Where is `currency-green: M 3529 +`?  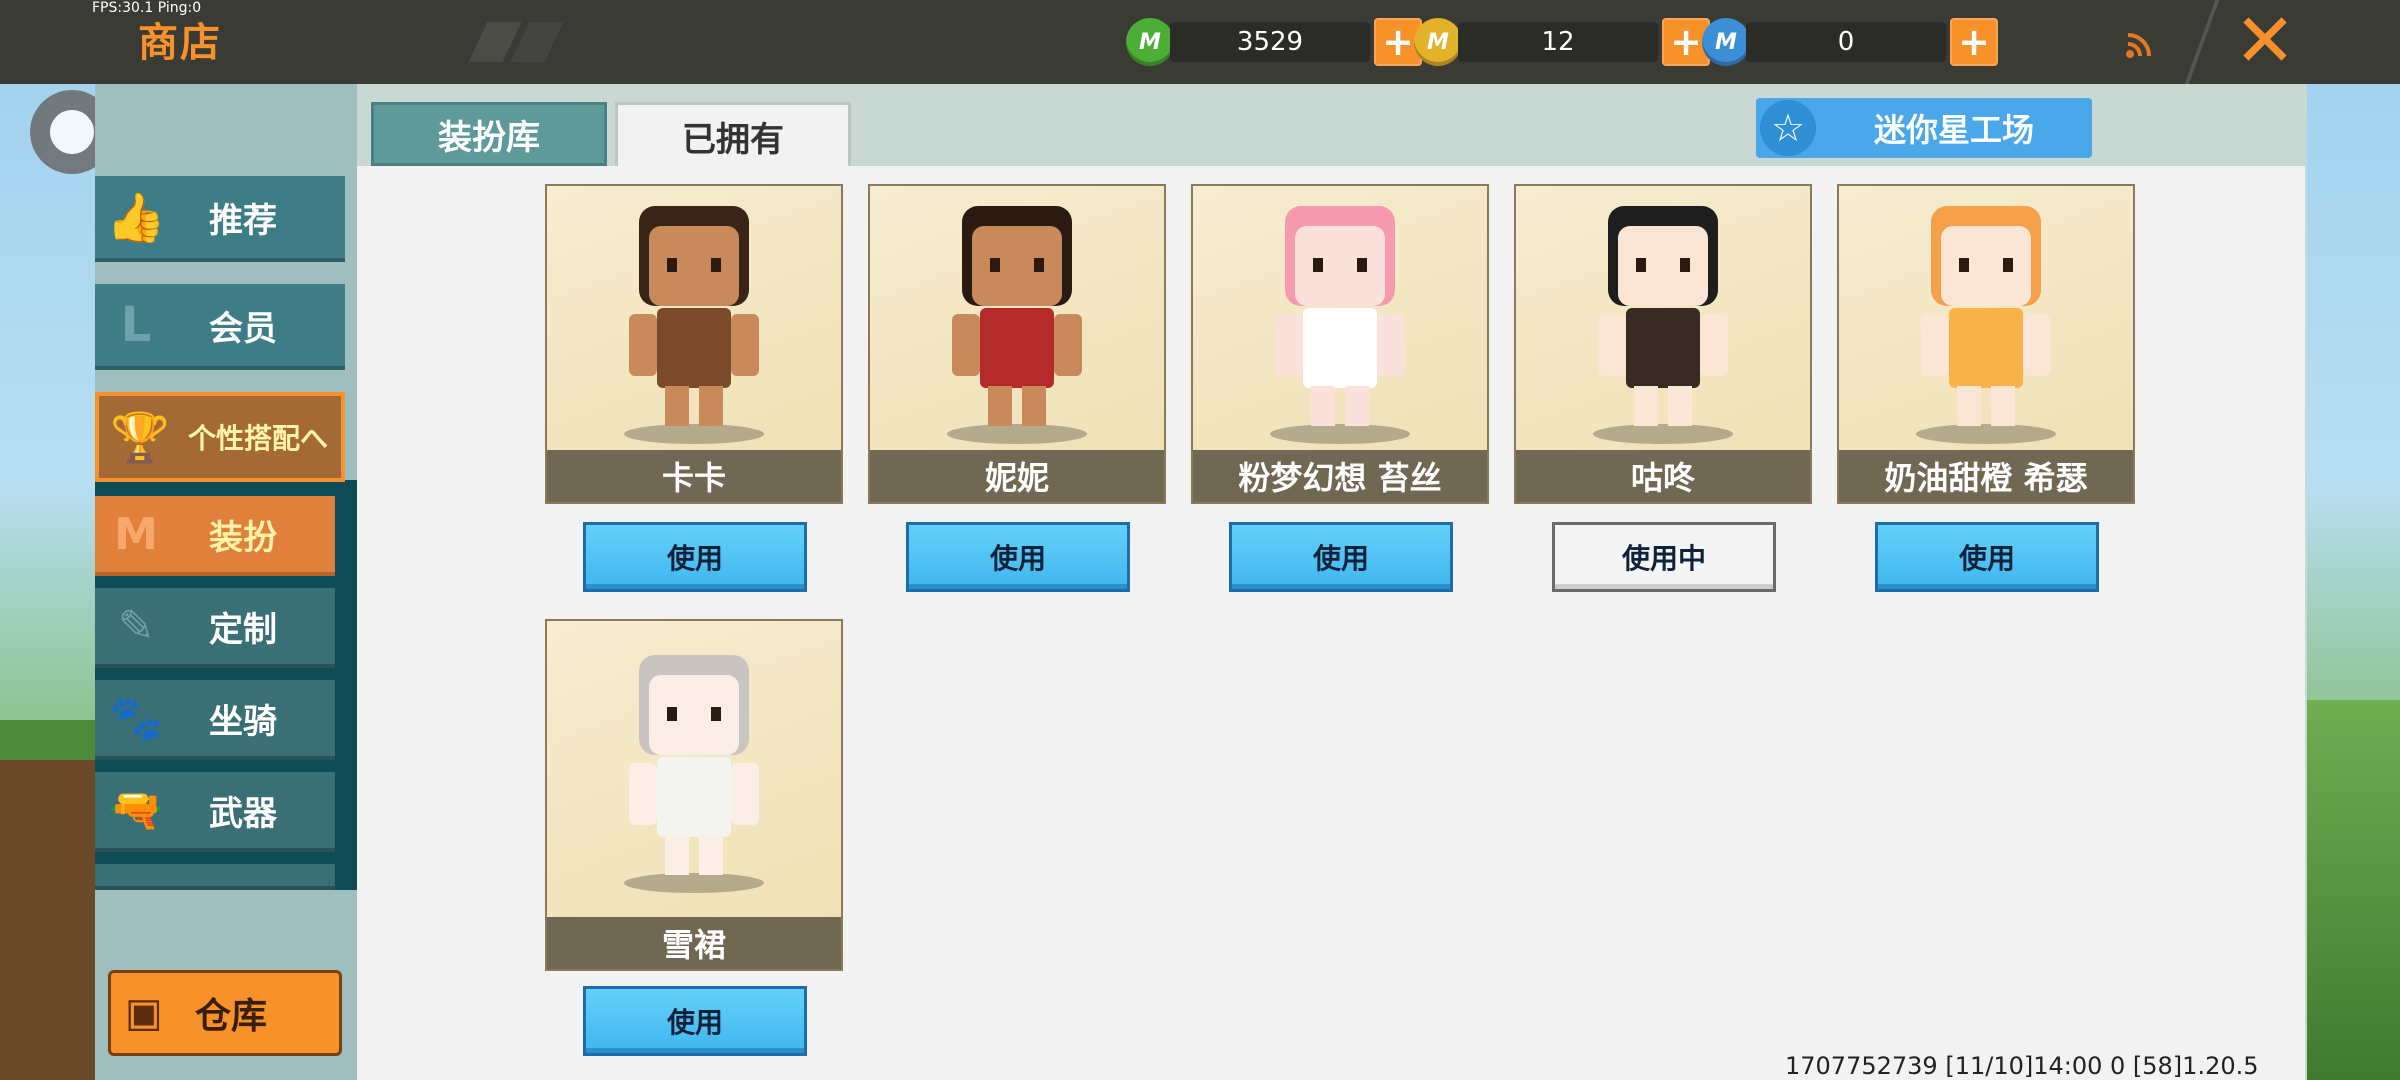 currency-green: M 3529 + is located at coordinates (1274, 42).